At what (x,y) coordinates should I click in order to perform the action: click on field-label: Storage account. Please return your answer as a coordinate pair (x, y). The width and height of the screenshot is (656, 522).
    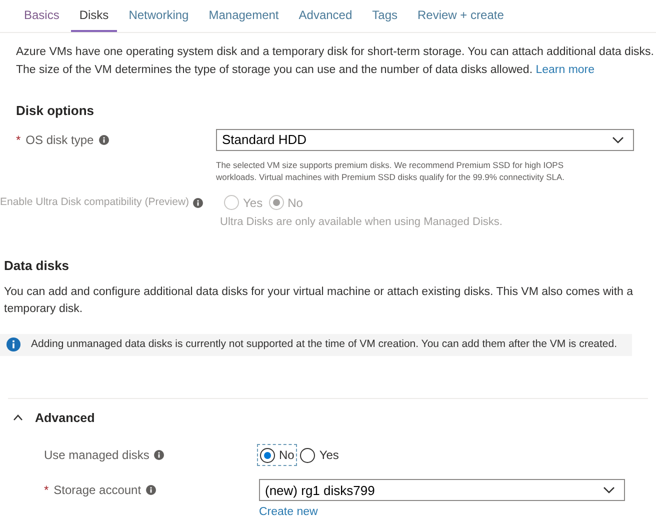
    Looking at the image, I should click on (98, 491).